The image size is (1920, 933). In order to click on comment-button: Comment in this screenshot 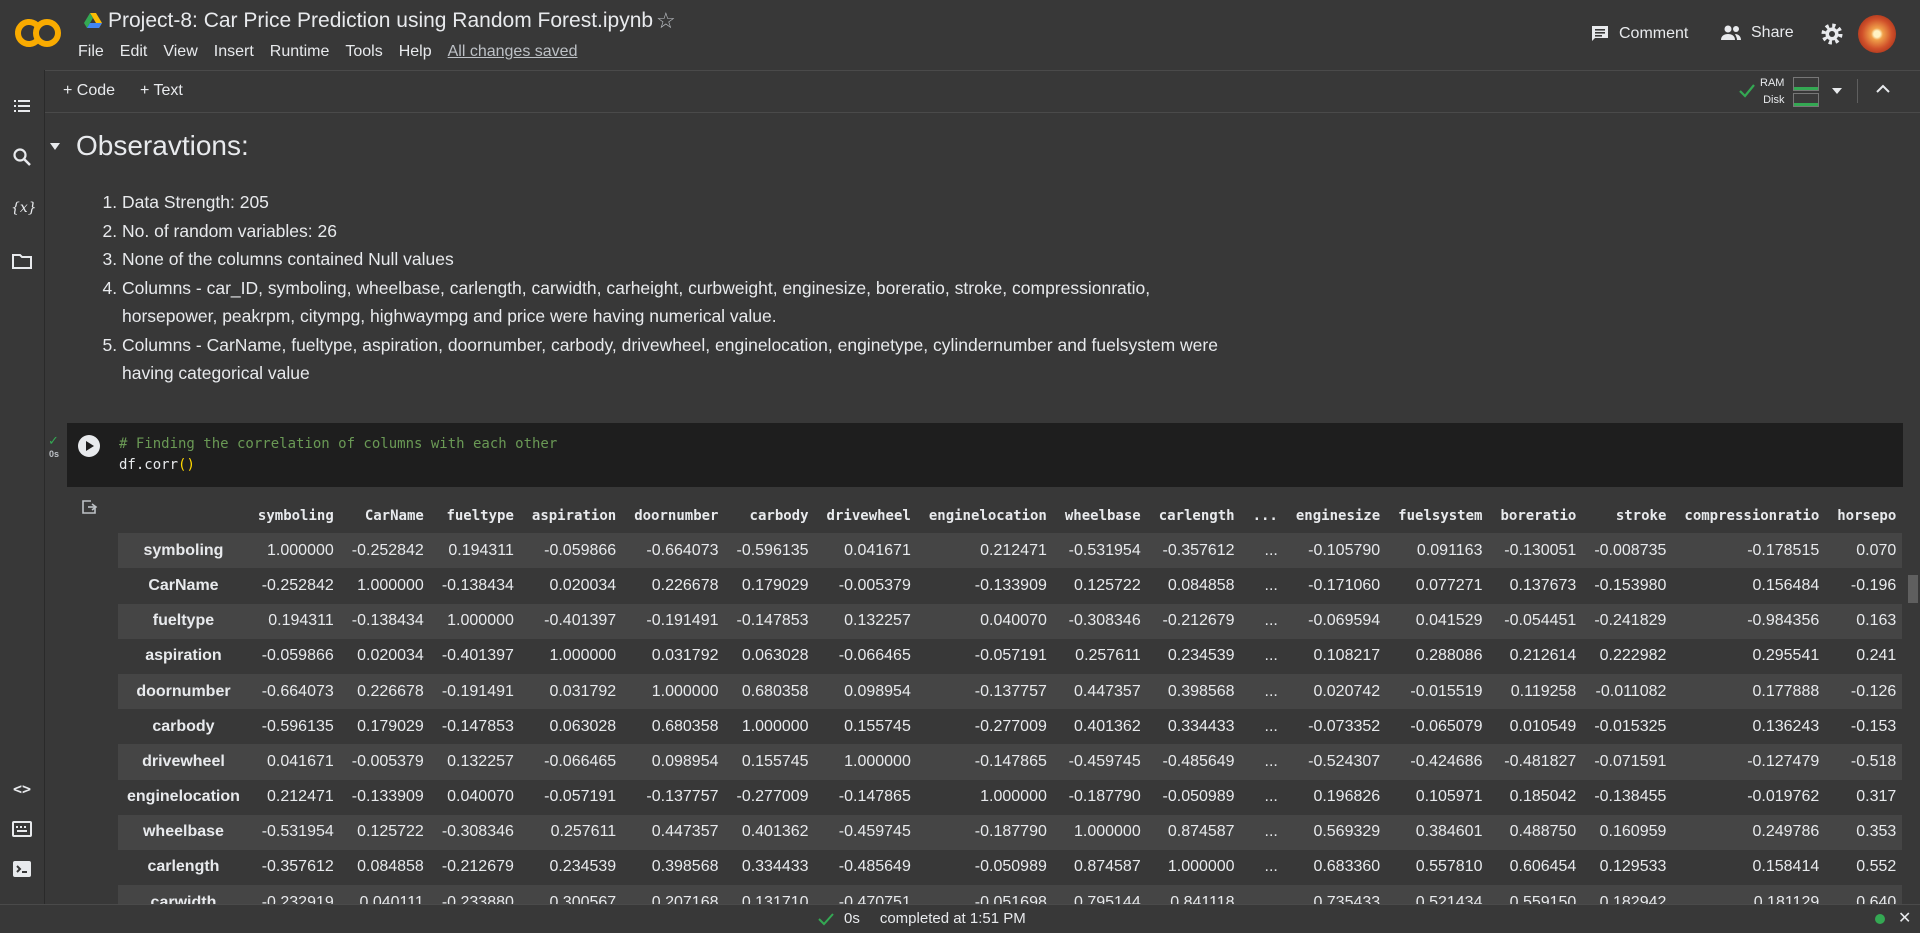, I will do `click(1639, 34)`.